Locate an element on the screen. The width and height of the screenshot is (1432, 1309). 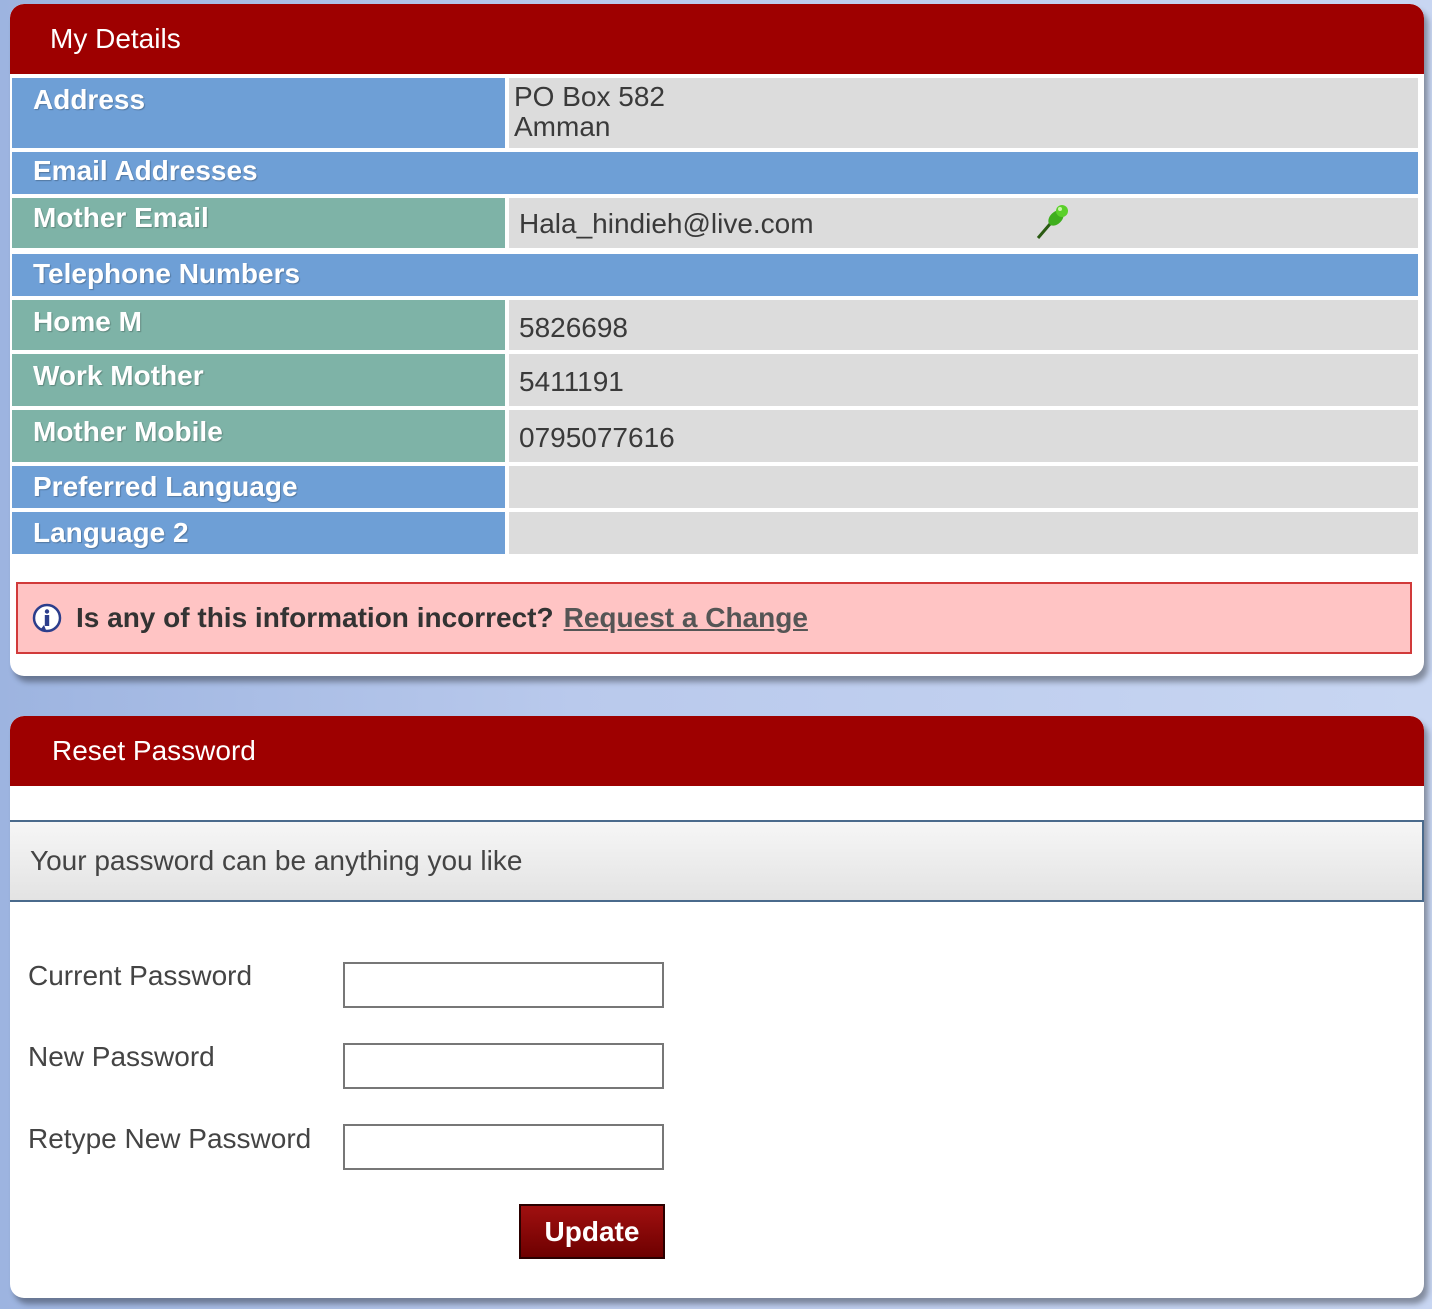
retype-password-input is located at coordinates (503, 1147).